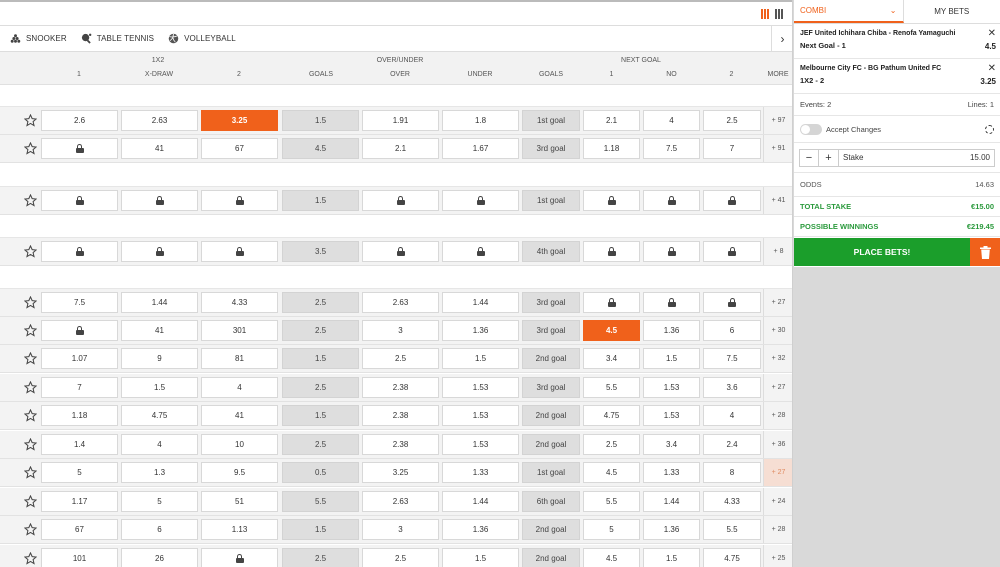 Image resolution: width=1000 pixels, height=567 pixels. I want to click on stake-decrease-button: −, so click(809, 157).